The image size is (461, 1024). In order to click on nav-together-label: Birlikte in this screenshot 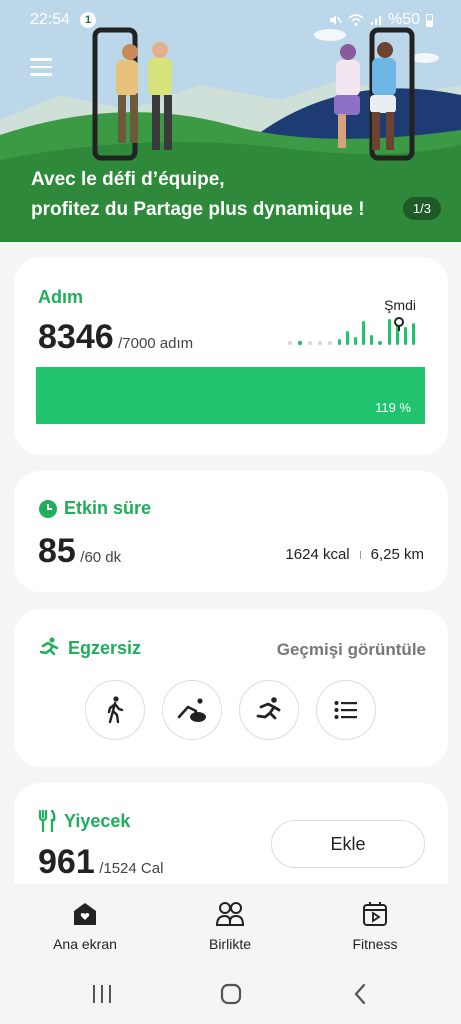, I will do `click(229, 944)`.